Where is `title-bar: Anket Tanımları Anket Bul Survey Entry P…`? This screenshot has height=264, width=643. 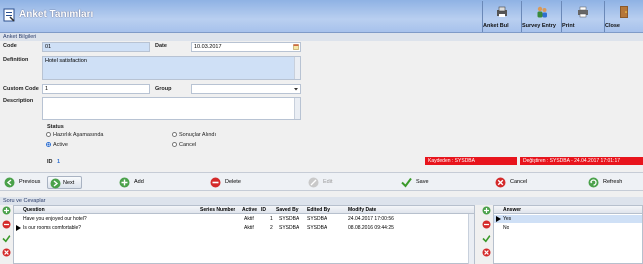
title-bar: Anket Tanımları Anket Bul Survey Entry P… is located at coordinates (321, 16).